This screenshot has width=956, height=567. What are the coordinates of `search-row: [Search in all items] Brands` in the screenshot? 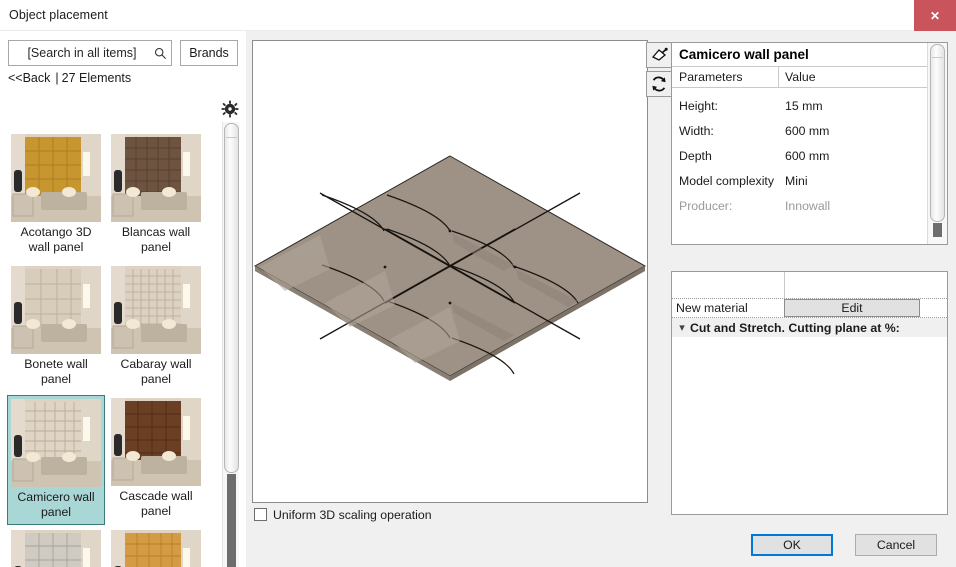 It's located at (123, 53).